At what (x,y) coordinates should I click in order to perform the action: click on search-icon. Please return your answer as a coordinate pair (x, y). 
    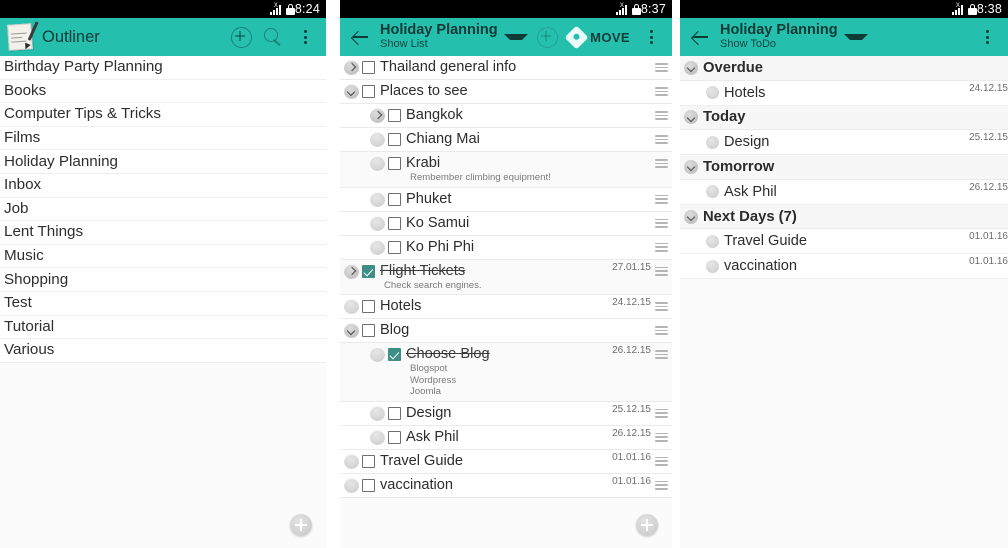
    Looking at the image, I should click on (273, 37).